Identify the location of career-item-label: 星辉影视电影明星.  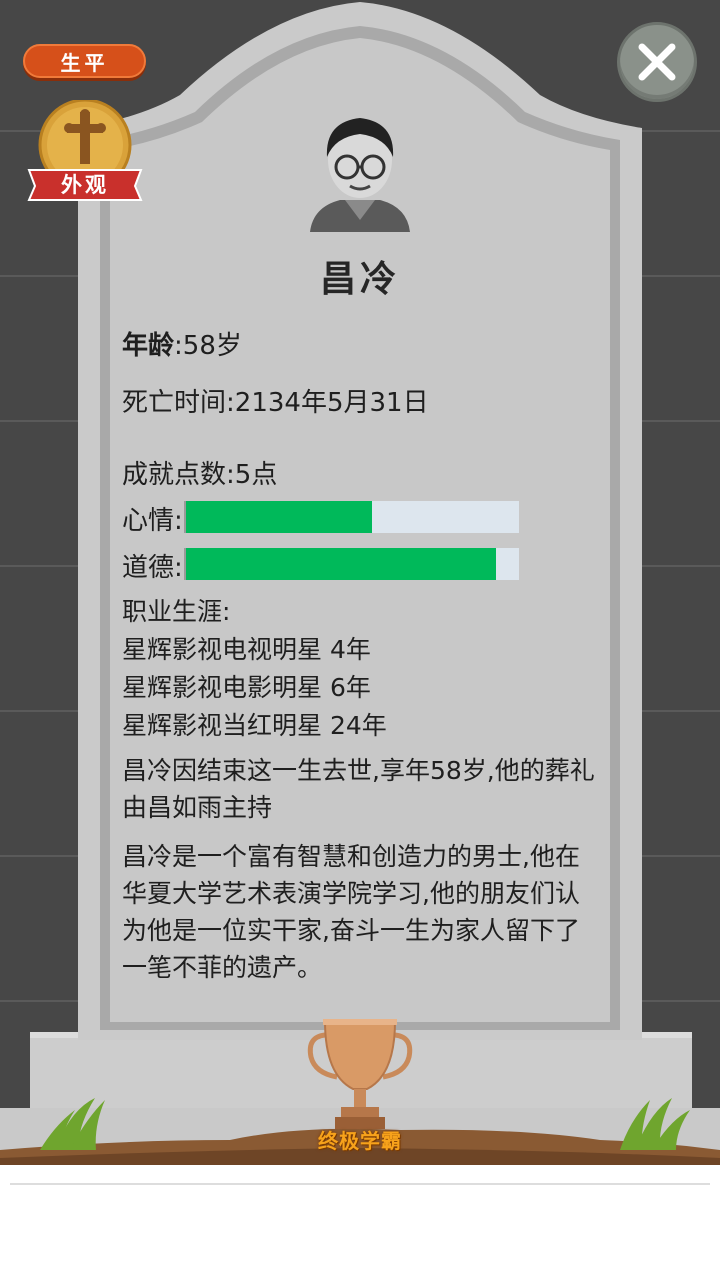
(222, 687).